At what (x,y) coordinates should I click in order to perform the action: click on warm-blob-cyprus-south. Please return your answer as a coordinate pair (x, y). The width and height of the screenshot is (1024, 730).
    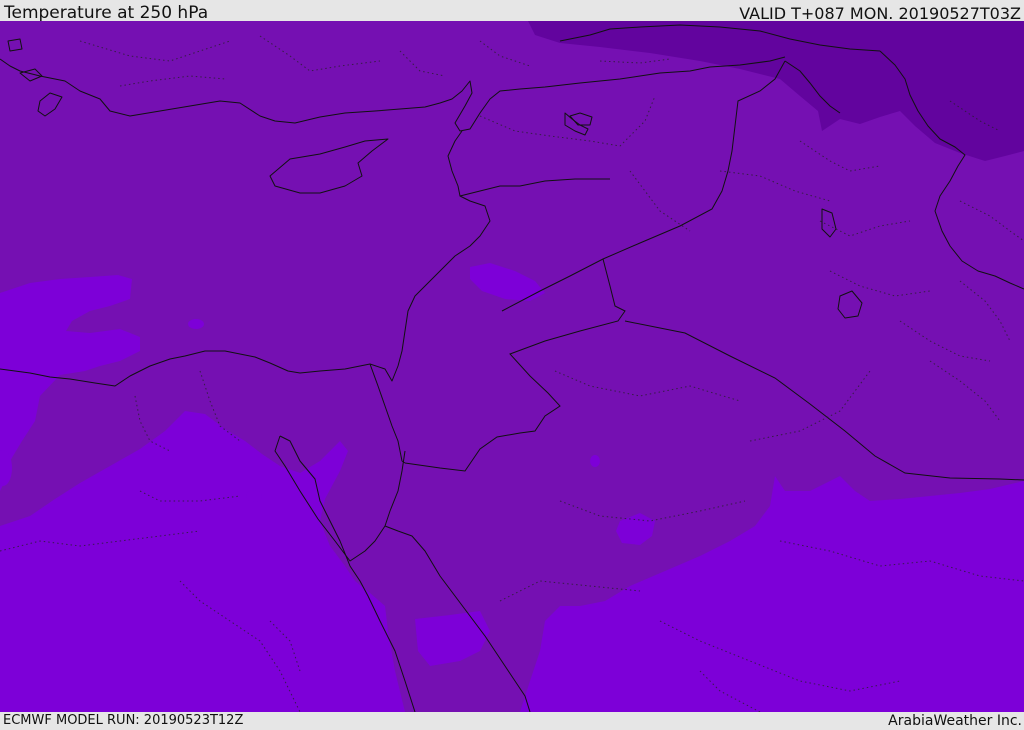
    Looking at the image, I should click on (196, 324).